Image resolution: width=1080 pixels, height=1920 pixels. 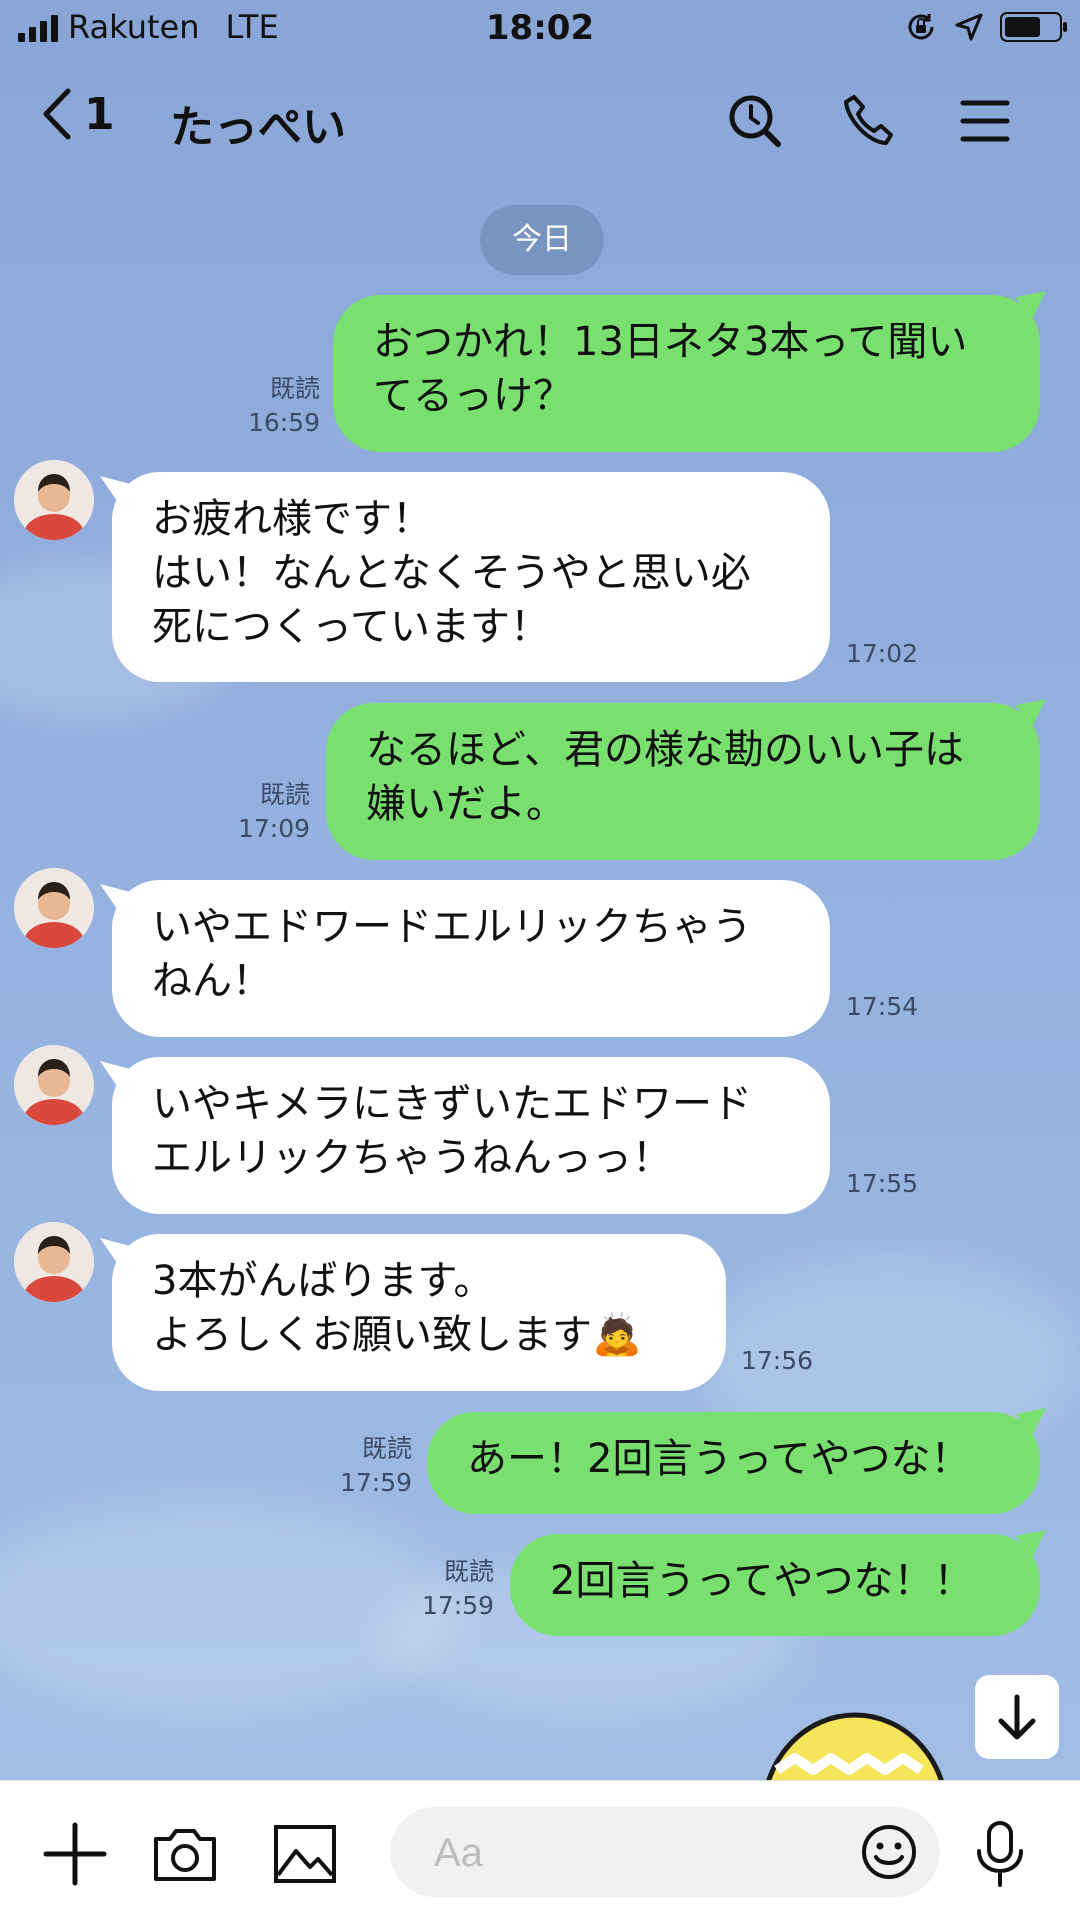 I want to click on battery-icon, so click(x=1033, y=27).